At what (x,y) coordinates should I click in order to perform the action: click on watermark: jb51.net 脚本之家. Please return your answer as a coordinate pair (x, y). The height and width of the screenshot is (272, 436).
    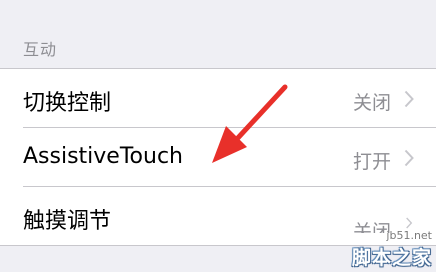
    Looking at the image, I should click on (392, 249).